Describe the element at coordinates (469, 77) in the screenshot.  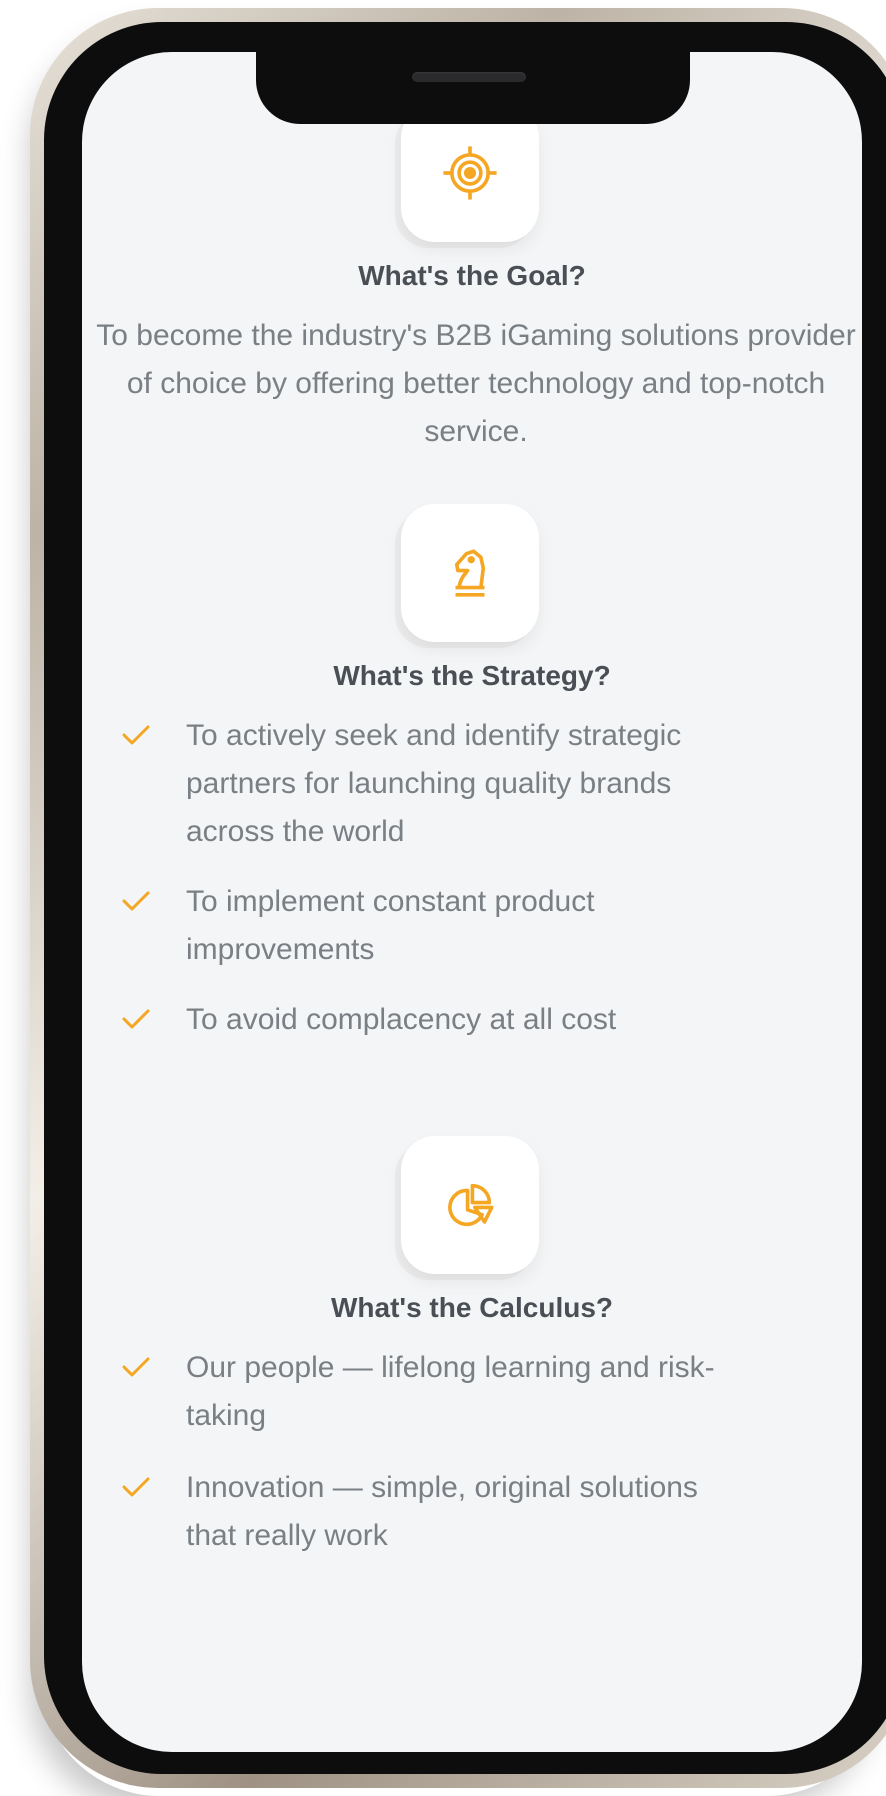
I see `earpiece-speaker` at that location.